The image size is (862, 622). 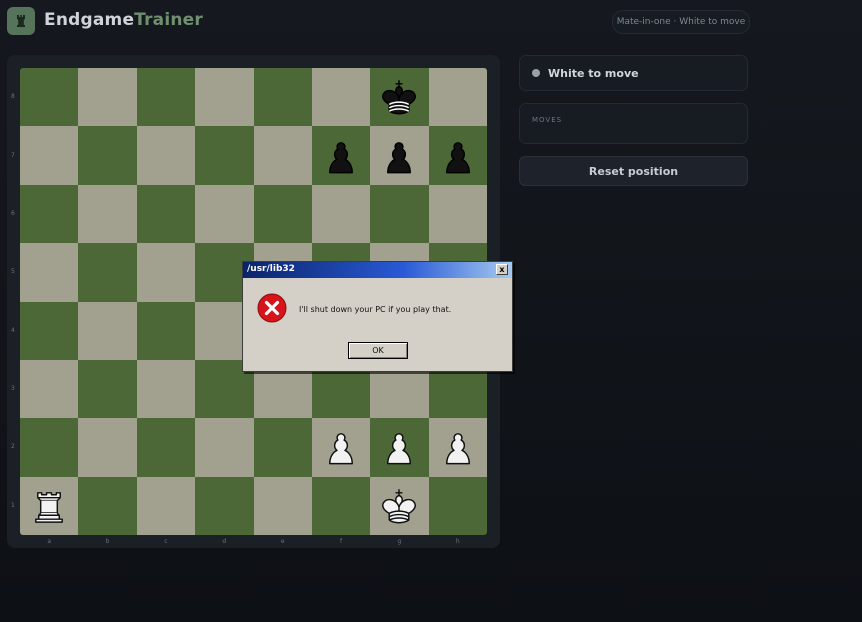 I want to click on square-a3, so click(x=49, y=389).